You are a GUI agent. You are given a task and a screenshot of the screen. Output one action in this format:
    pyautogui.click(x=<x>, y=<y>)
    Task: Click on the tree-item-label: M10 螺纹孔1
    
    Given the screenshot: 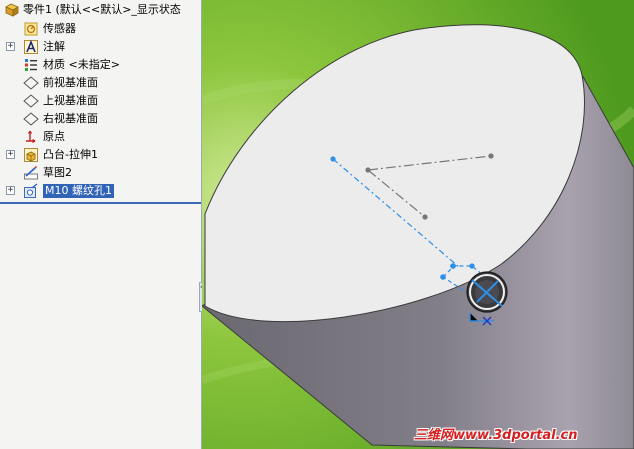 What is the action you would take?
    pyautogui.click(x=78, y=191)
    